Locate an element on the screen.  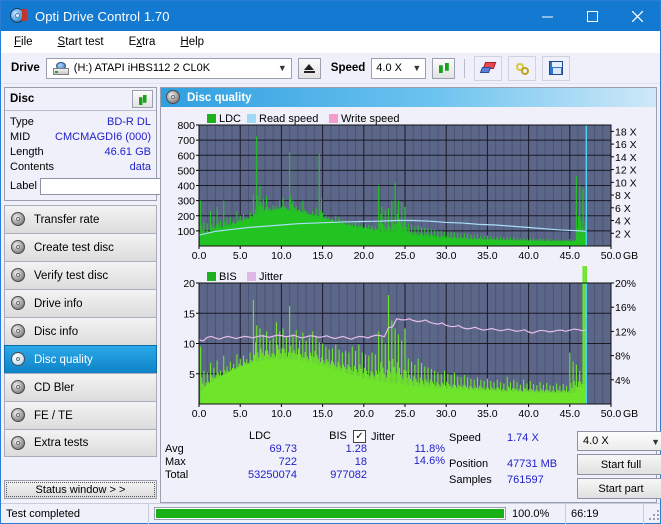
svg-text: 15.0 is located at coordinates (322, 256).